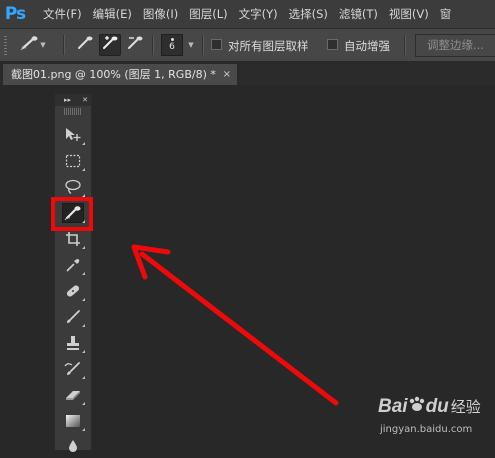  Describe the element at coordinates (465, 407) in the screenshot. I see `watermark-product: 经验` at that location.